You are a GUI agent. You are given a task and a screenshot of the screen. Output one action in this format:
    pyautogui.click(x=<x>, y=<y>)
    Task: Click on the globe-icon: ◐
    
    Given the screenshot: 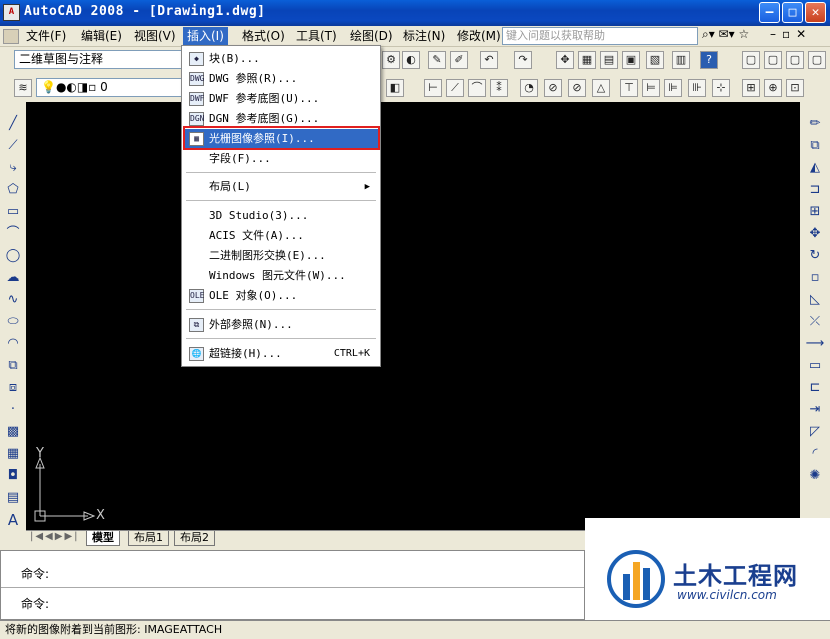 What is the action you would take?
    pyautogui.click(x=411, y=60)
    